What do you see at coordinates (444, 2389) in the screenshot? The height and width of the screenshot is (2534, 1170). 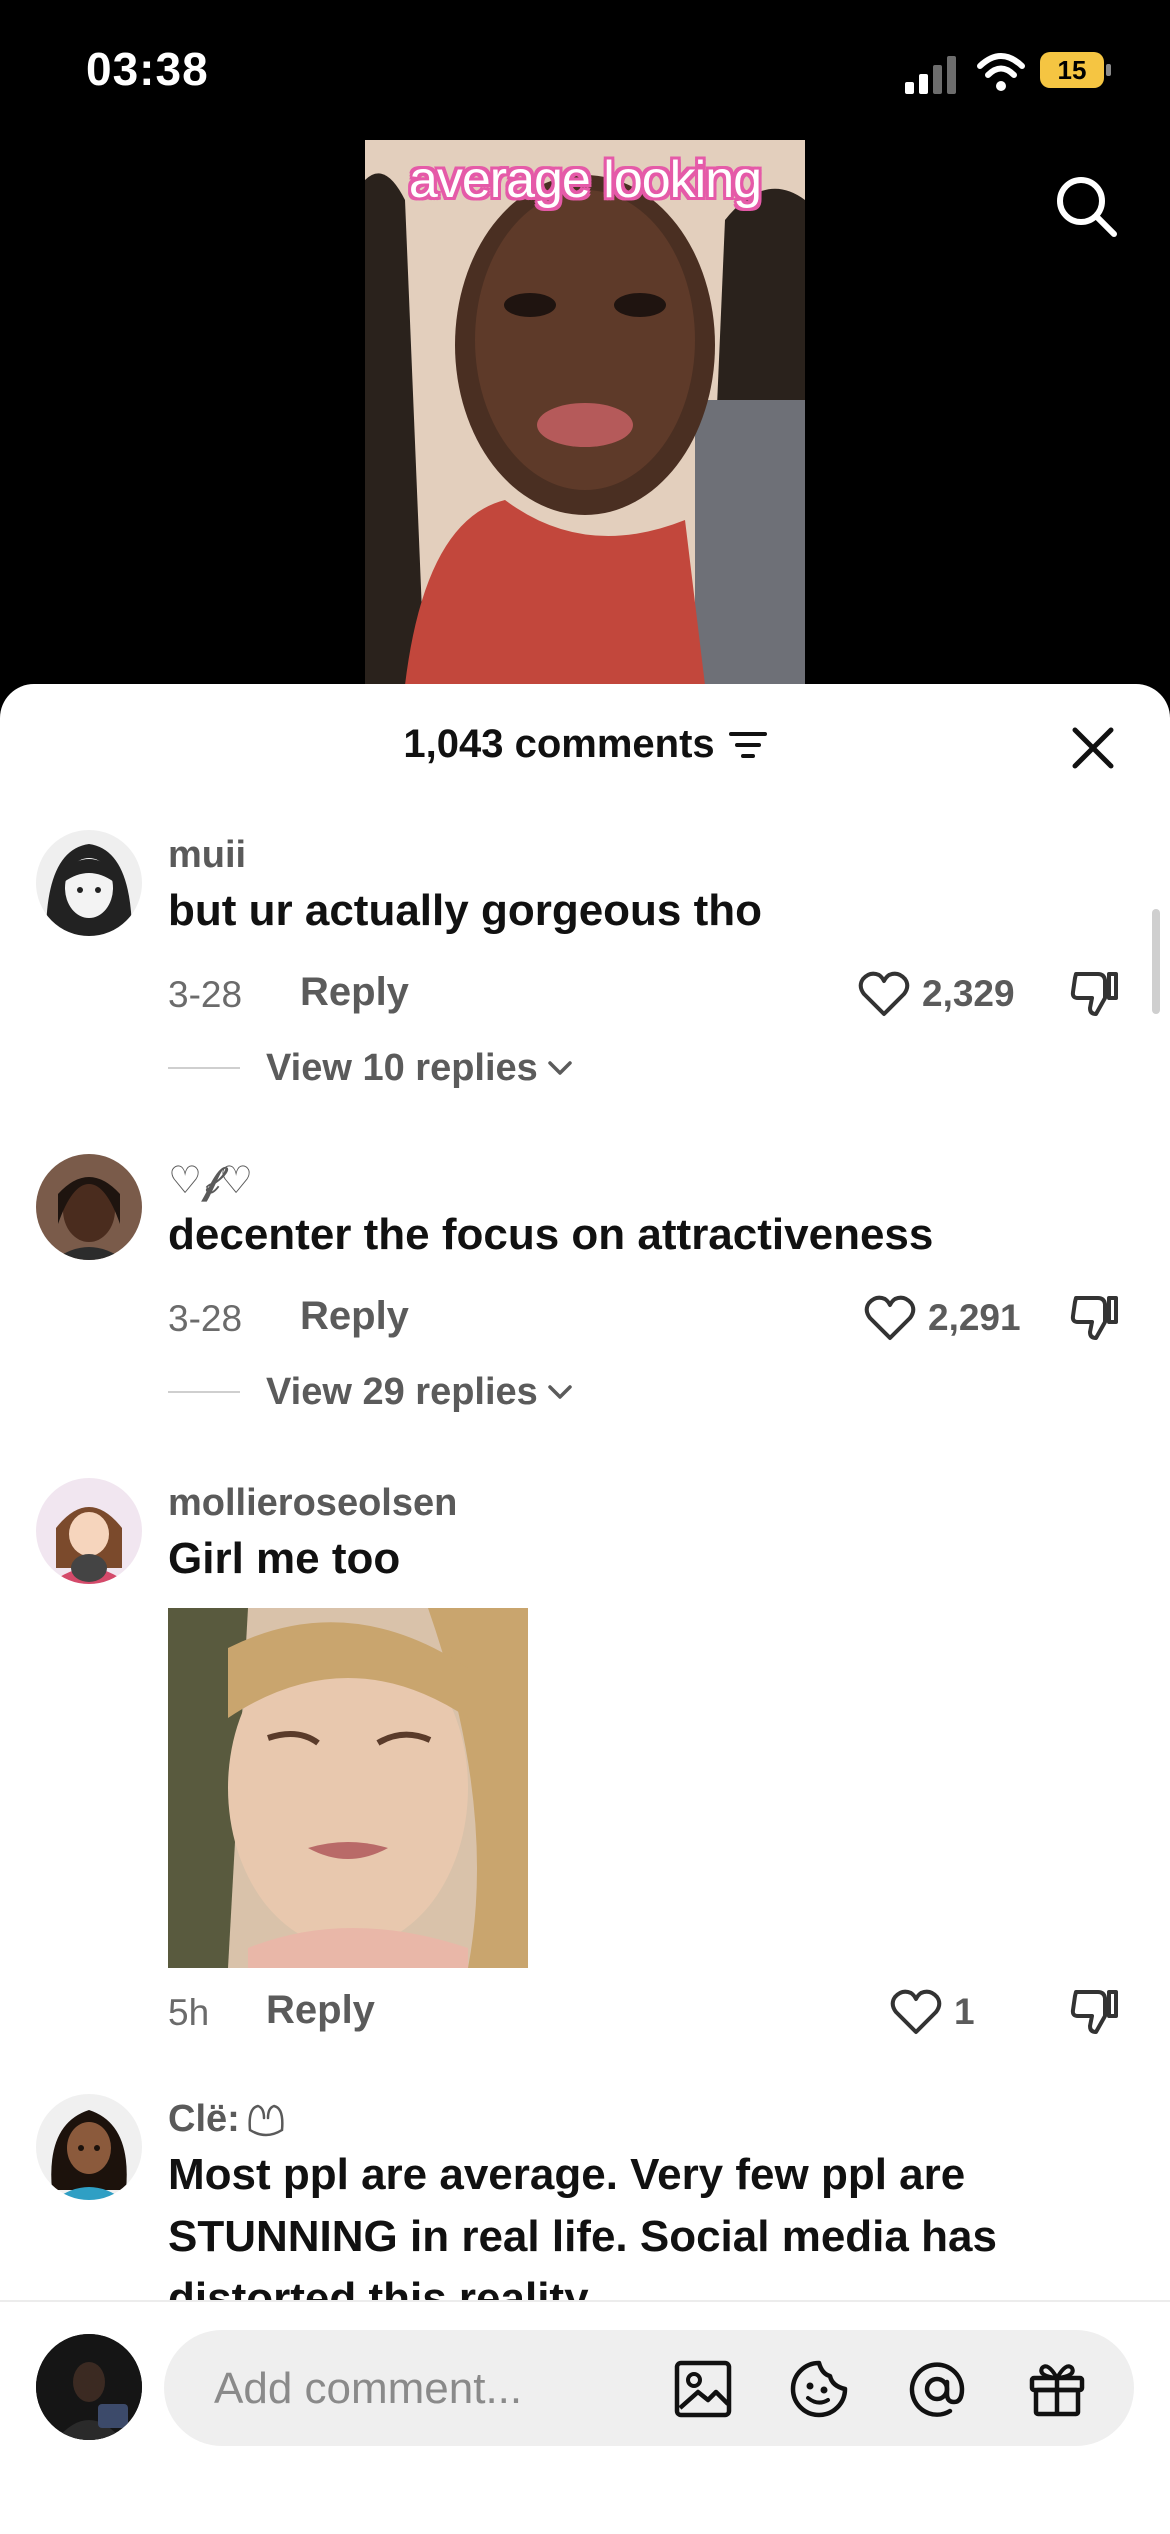 I see `comment-input` at bounding box center [444, 2389].